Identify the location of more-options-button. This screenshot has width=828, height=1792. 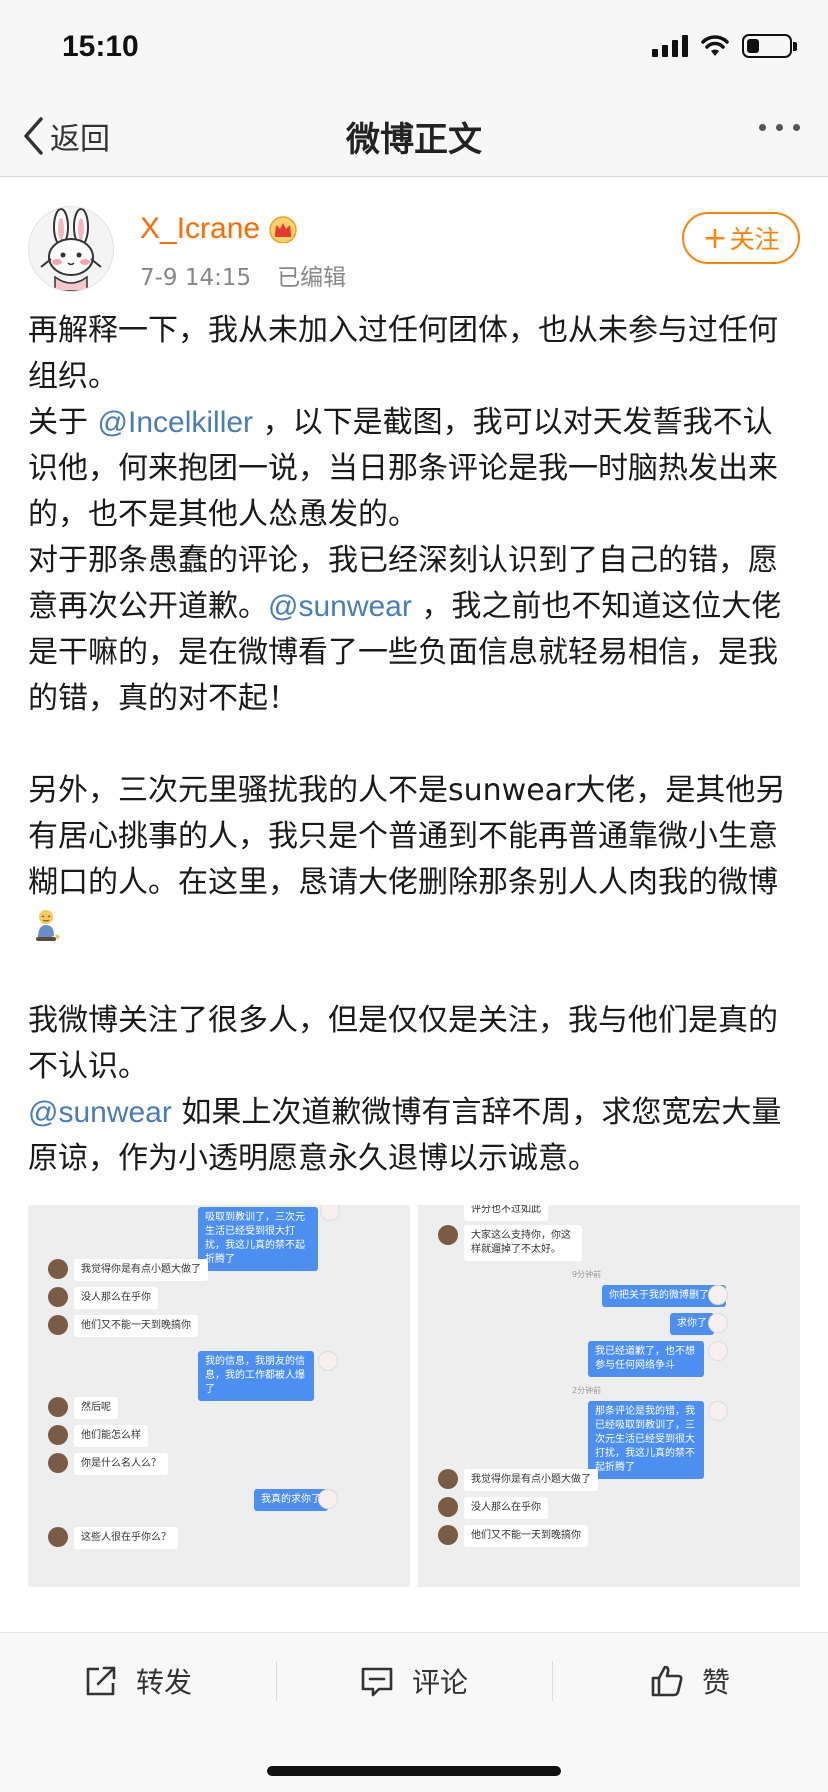
(779, 127).